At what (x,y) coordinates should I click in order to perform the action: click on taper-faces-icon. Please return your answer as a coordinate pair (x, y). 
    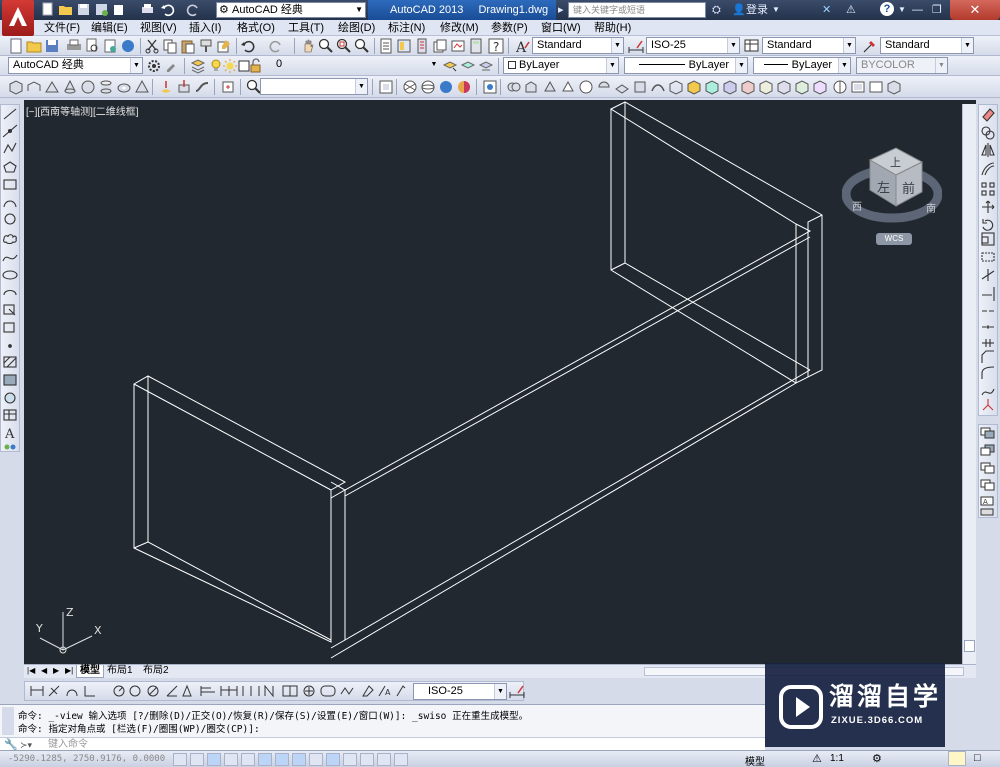
    Looking at the image, I should click on (784, 87).